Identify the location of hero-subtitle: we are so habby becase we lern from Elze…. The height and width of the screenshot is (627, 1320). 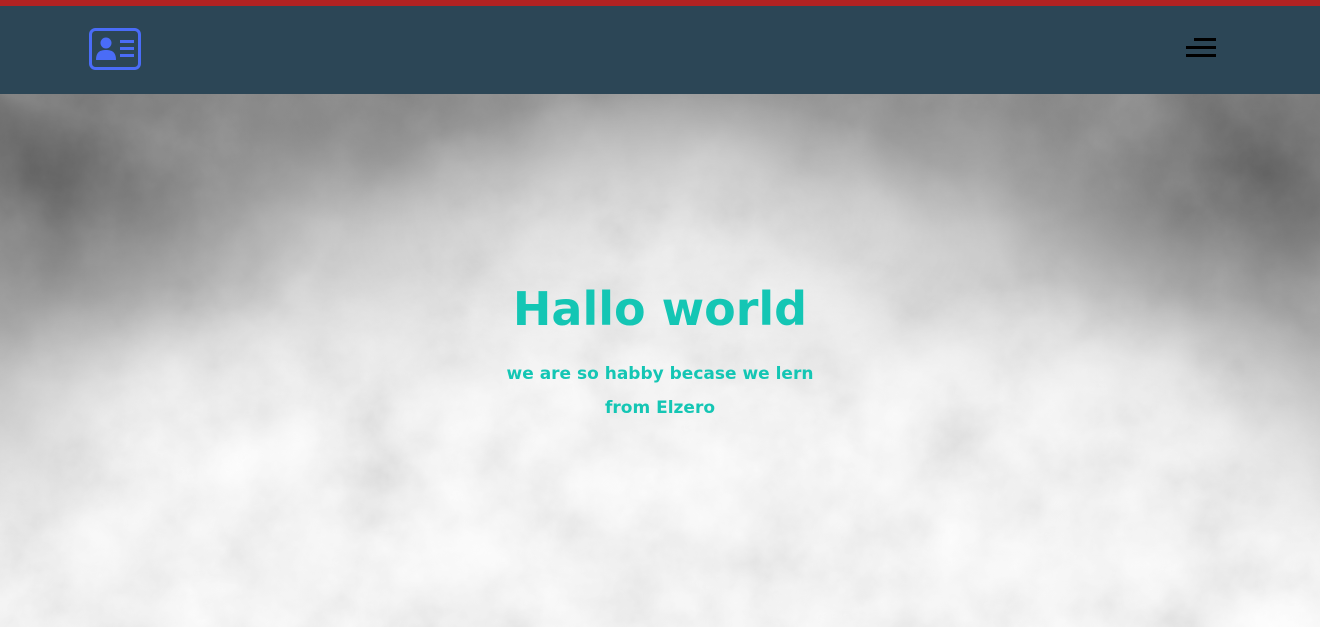
(660, 391).